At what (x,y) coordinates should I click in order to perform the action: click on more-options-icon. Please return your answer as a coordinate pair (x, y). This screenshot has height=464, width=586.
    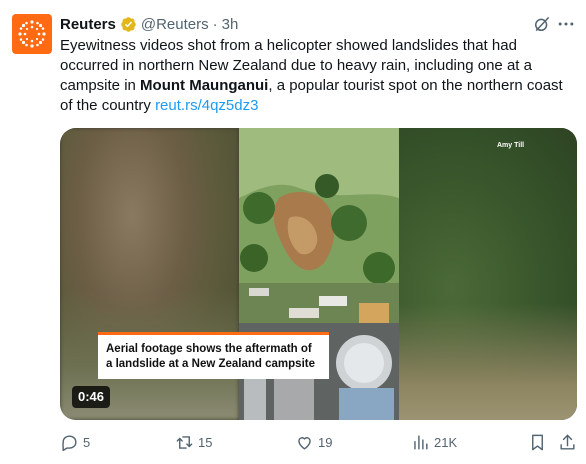
    Looking at the image, I should click on (566, 24).